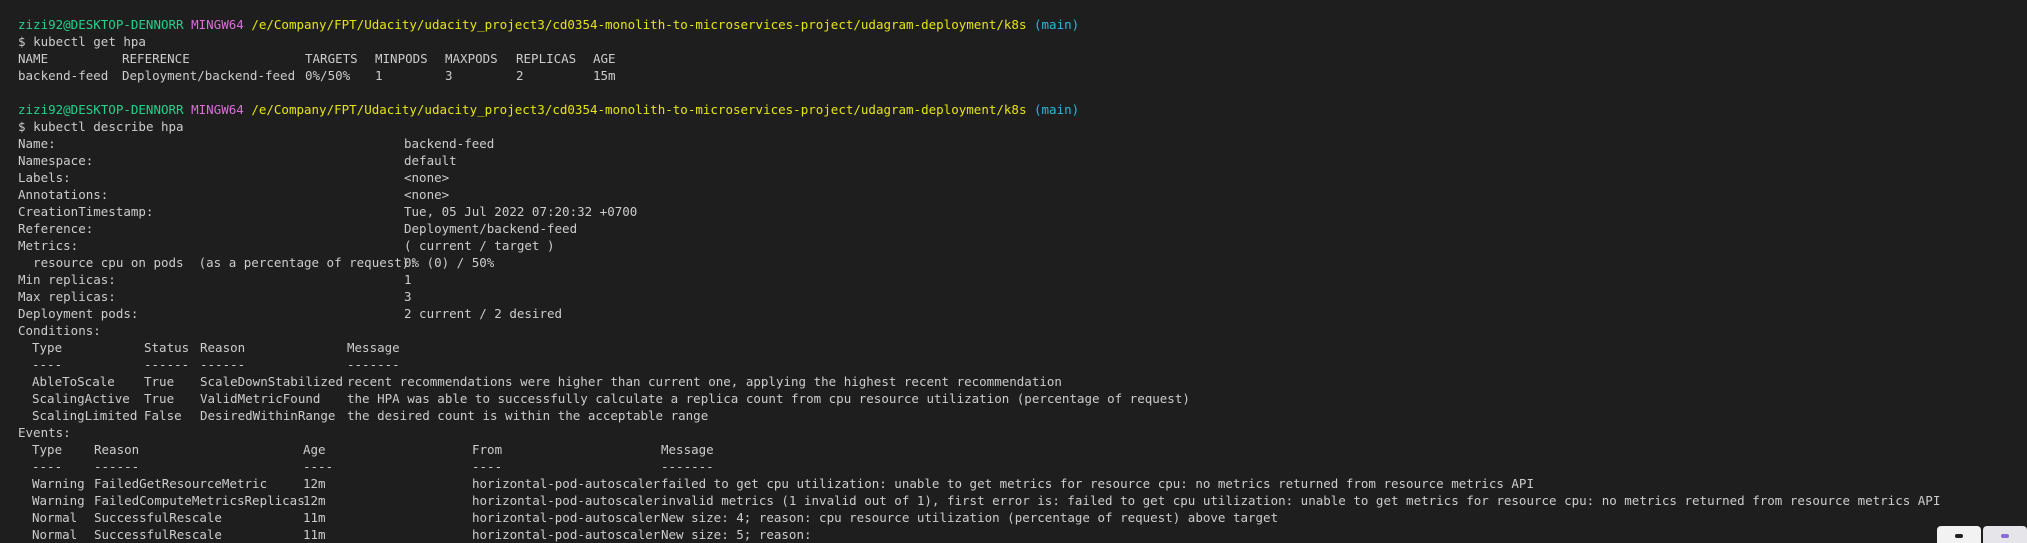 The height and width of the screenshot is (543, 2027). Describe the element at coordinates (471, 58) in the screenshot. I see `column-header: MAXPODS` at that location.